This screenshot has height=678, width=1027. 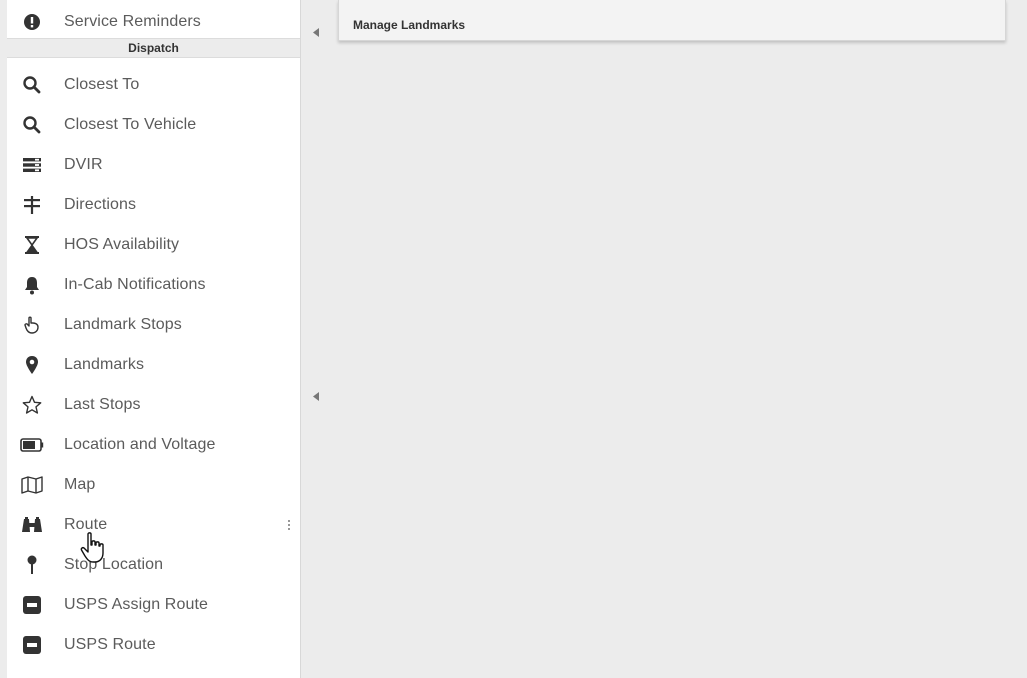 I want to click on sidebar-item-landmarks: Landmarks, so click(x=153, y=365).